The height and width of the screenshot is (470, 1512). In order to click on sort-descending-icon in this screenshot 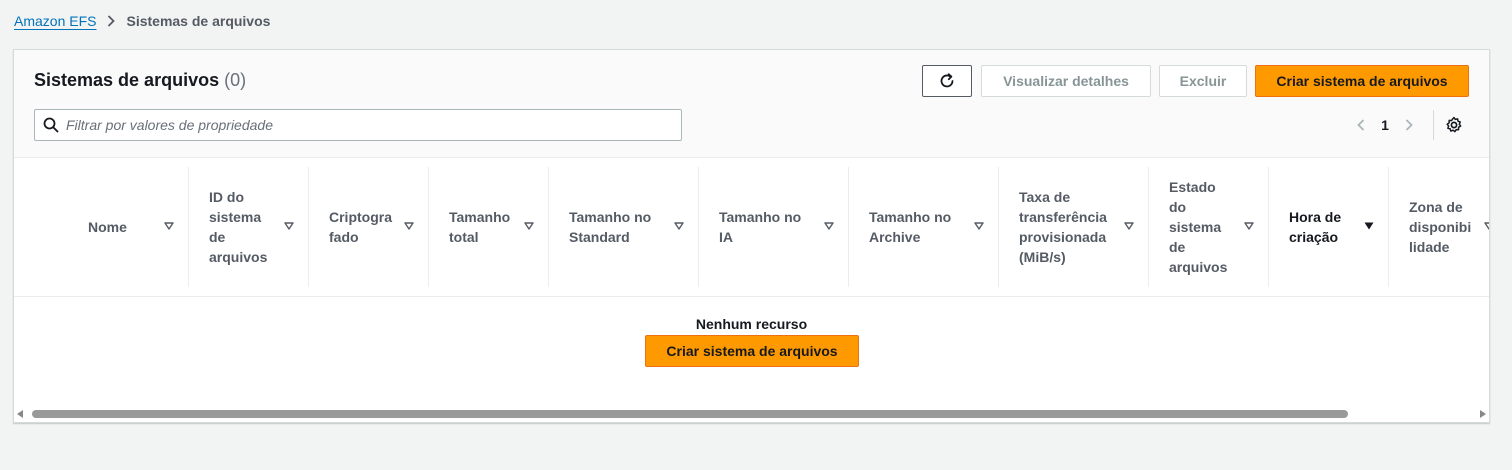, I will do `click(1369, 226)`.